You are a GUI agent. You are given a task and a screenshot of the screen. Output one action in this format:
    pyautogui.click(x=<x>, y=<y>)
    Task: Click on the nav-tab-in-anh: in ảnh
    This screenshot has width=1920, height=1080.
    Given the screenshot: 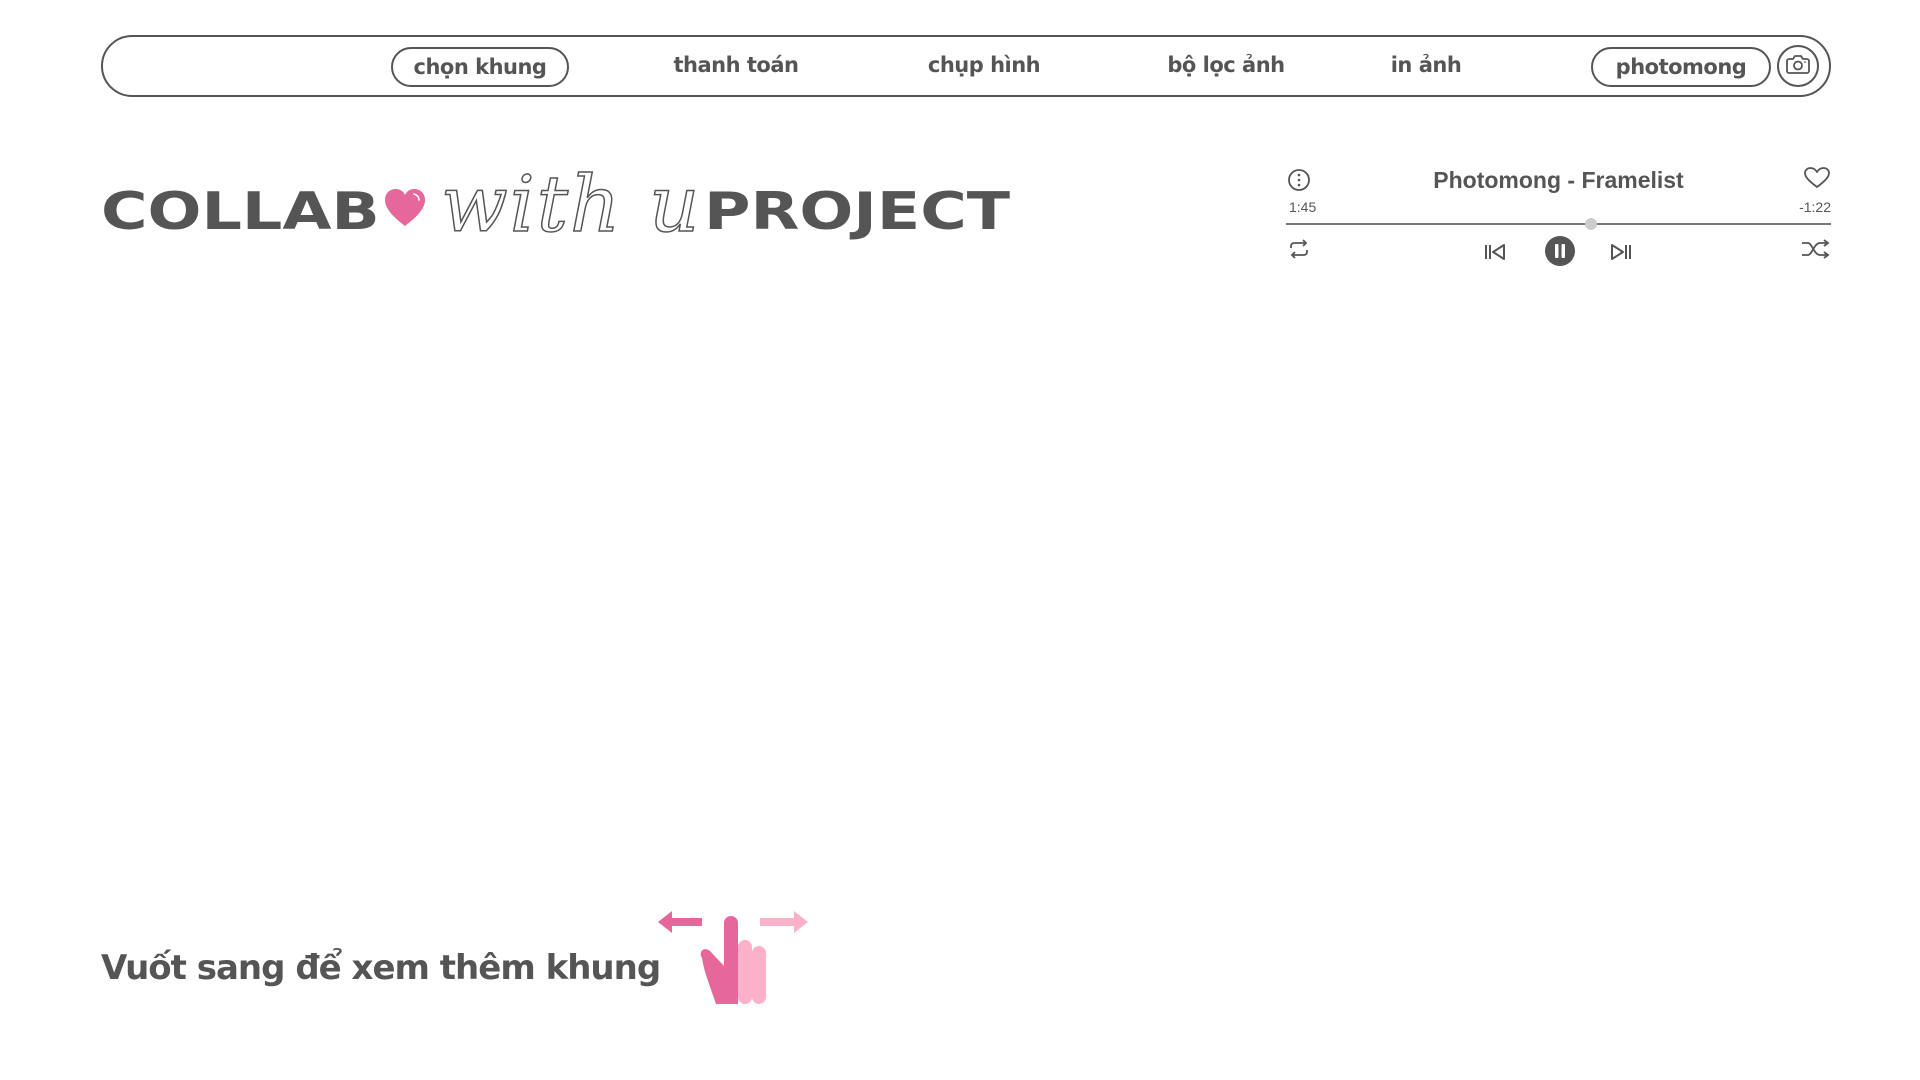 What is the action you would take?
    pyautogui.click(x=1426, y=67)
    